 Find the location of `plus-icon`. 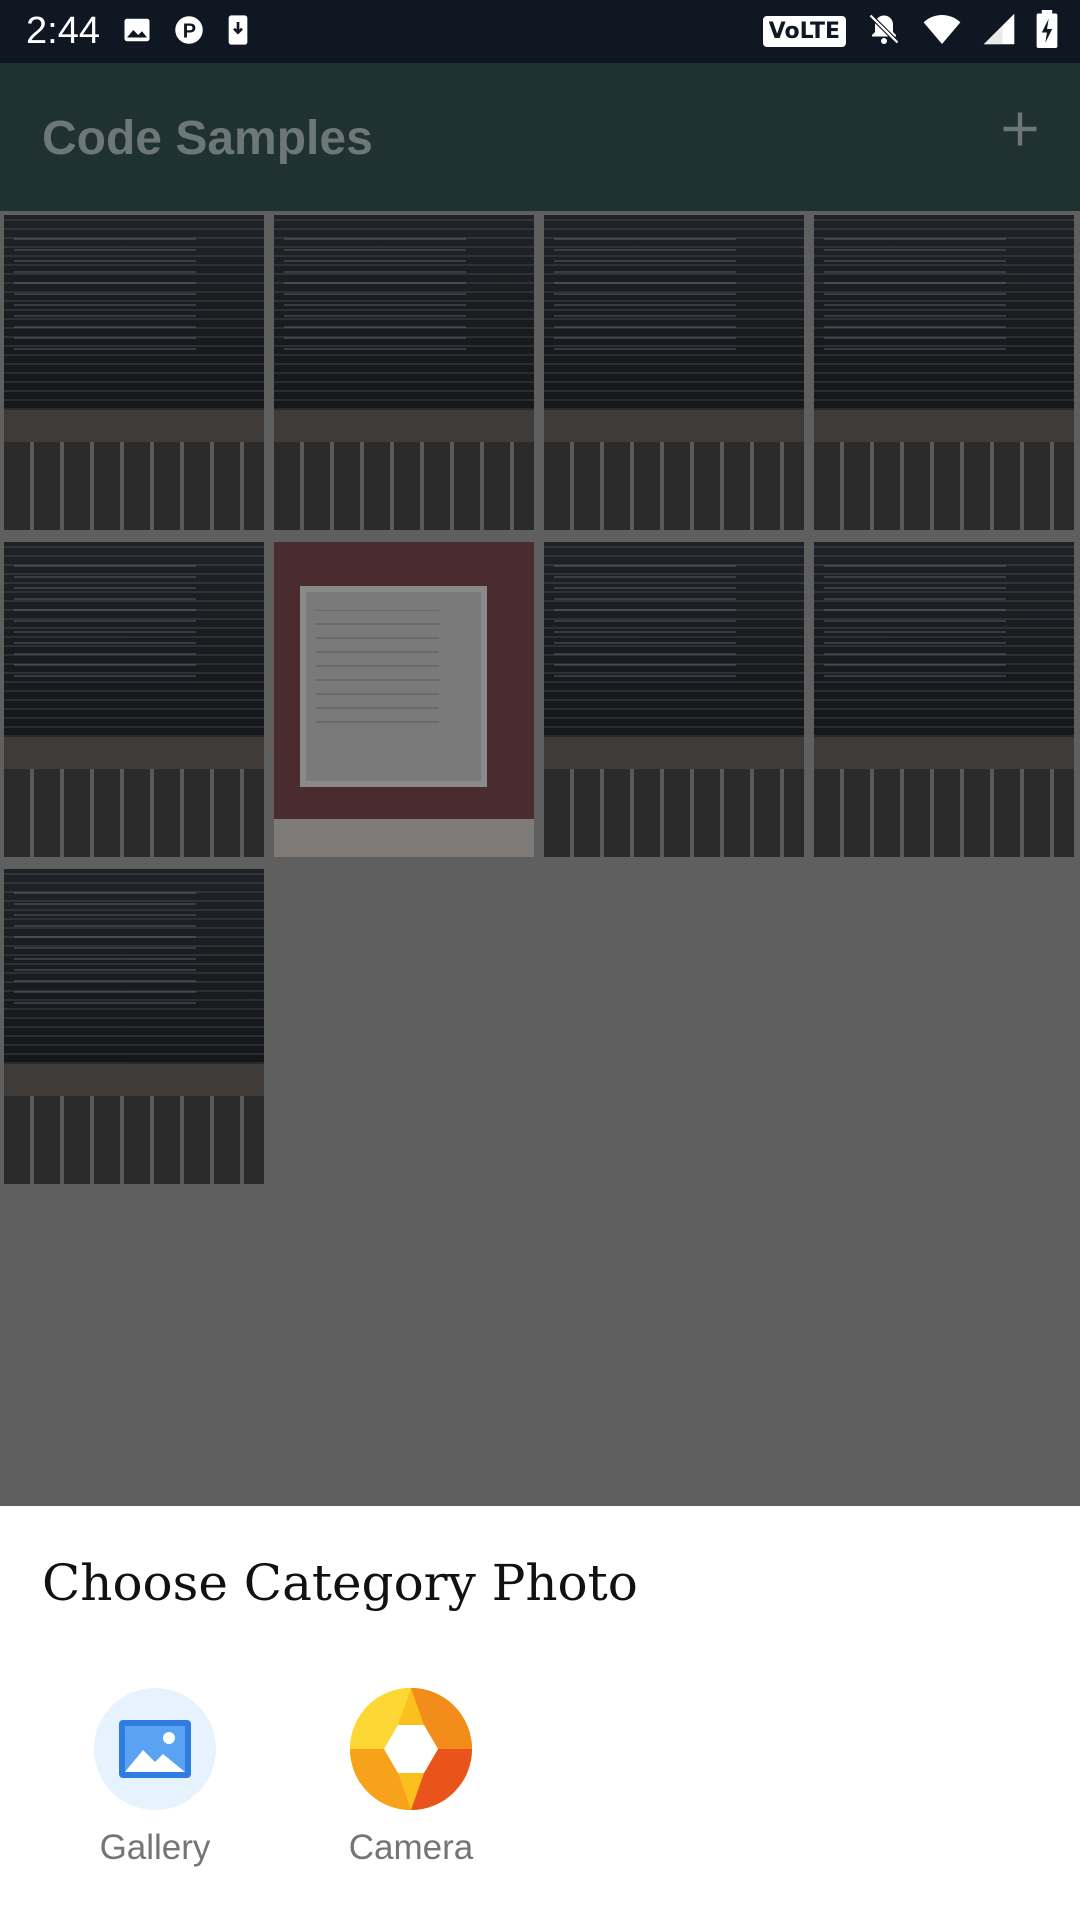

plus-icon is located at coordinates (1020, 129).